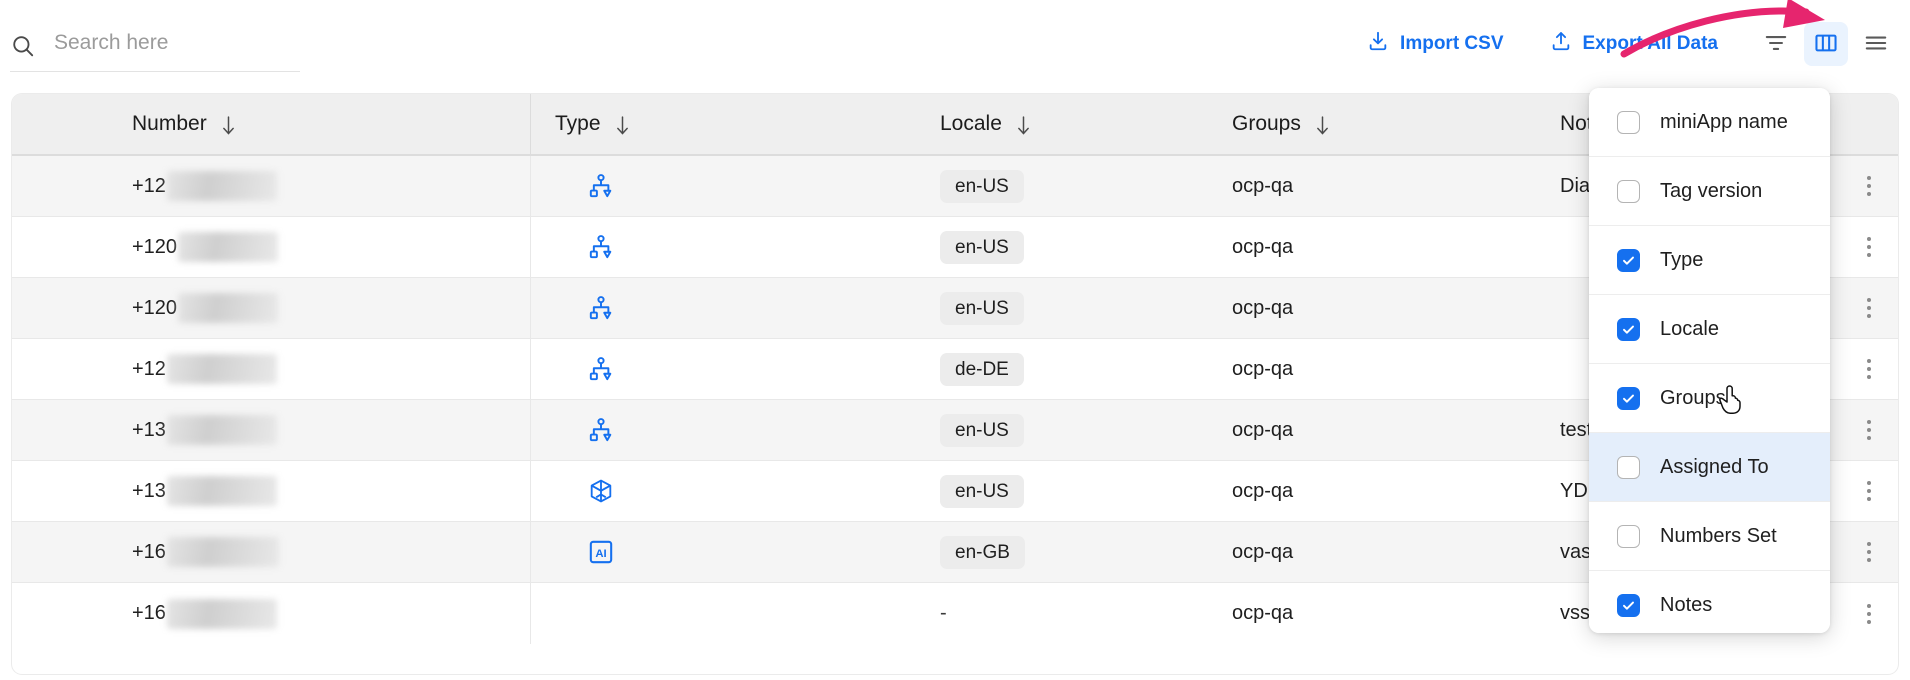 The height and width of the screenshot is (680, 1910). I want to click on column-toggle-assigned-to: Assigned To, so click(1709, 467).